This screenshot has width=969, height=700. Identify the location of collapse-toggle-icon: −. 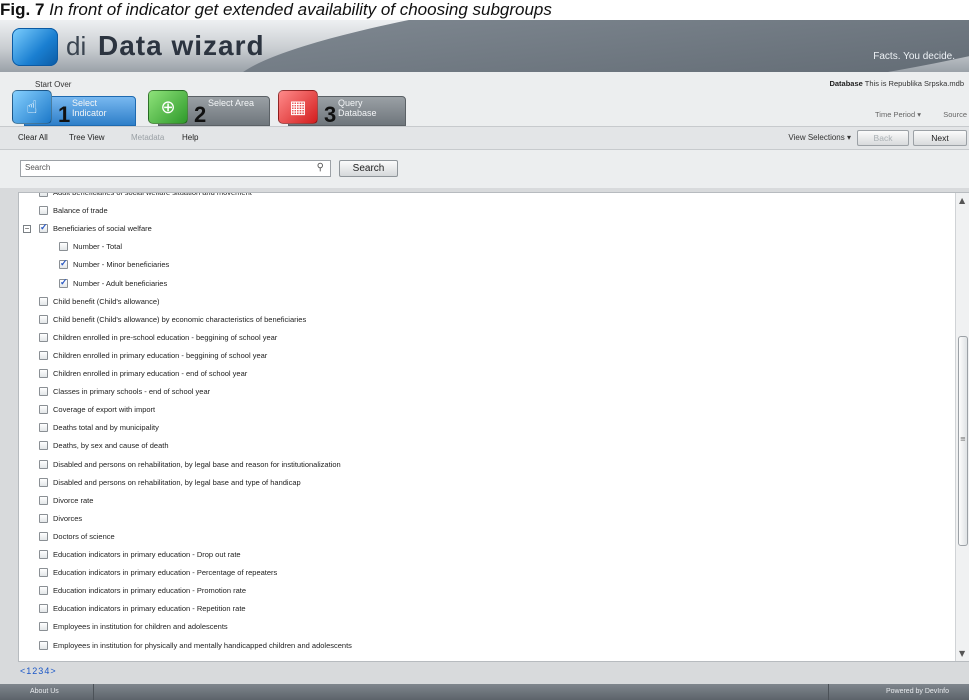
(27, 229).